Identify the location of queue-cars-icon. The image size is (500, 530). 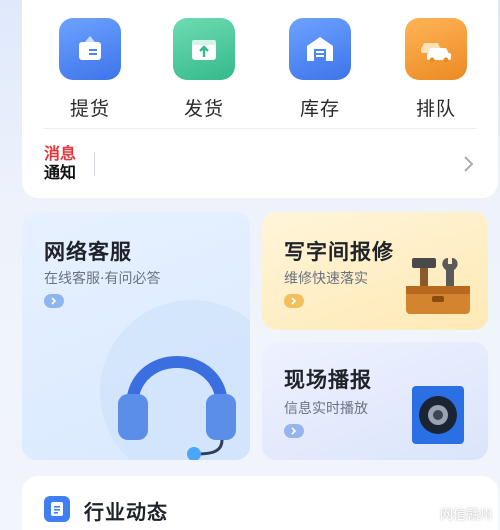
(436, 49).